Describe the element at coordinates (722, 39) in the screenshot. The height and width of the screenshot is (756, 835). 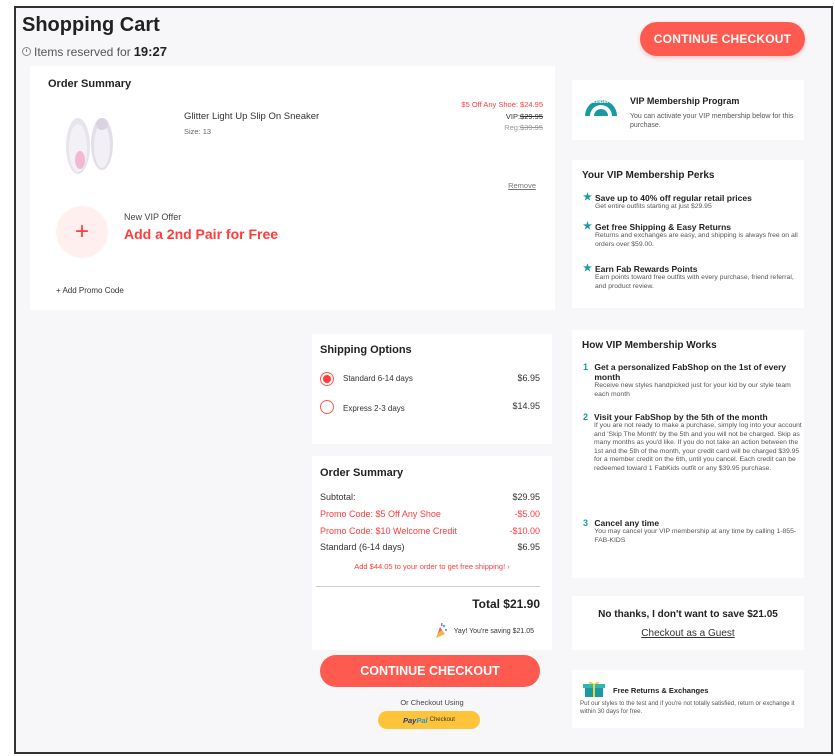
I see `continue-checkout-top-button: CONTINUE CHECKOUT` at that location.